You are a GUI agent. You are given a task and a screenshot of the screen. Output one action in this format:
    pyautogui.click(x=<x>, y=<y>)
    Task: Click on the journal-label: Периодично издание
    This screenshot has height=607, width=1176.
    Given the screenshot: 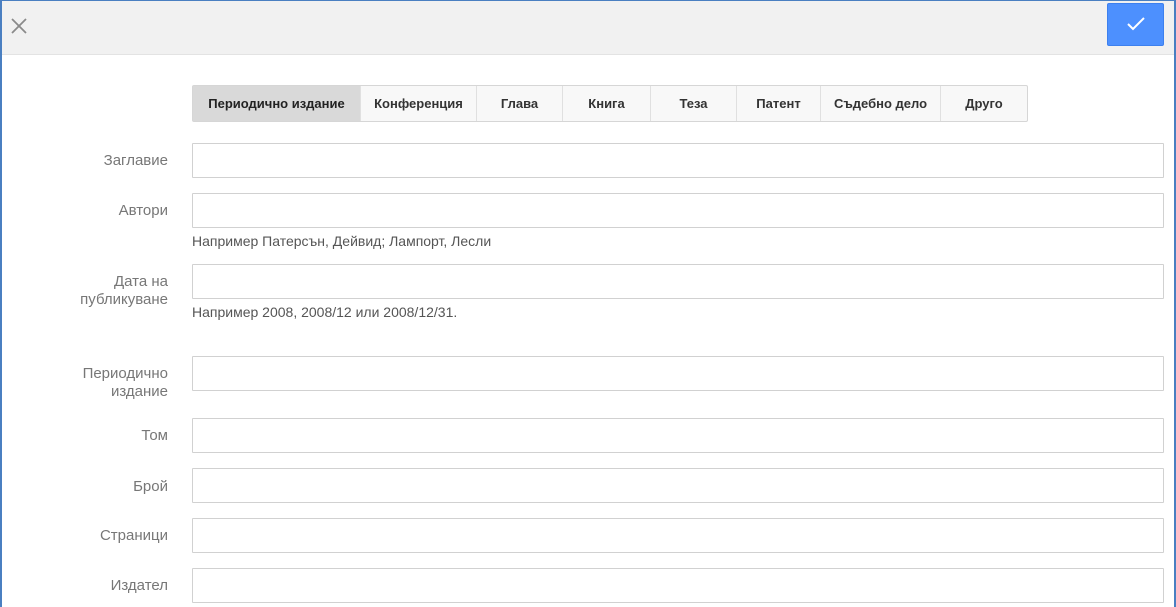 What is the action you would take?
    pyautogui.click(x=125, y=383)
    